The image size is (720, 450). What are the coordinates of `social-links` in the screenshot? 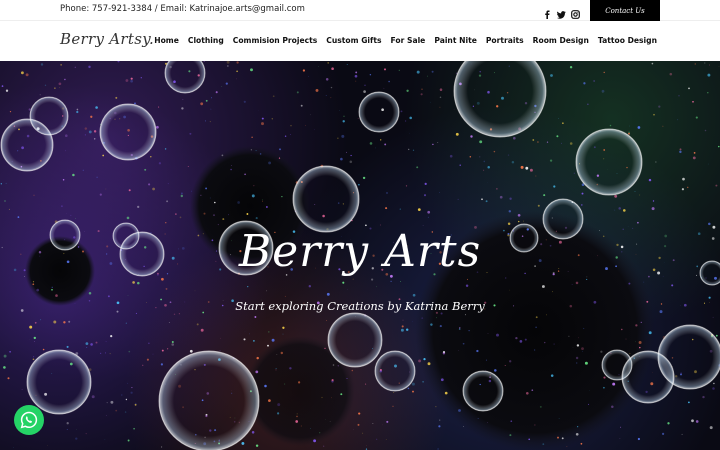 It's located at (561, 11).